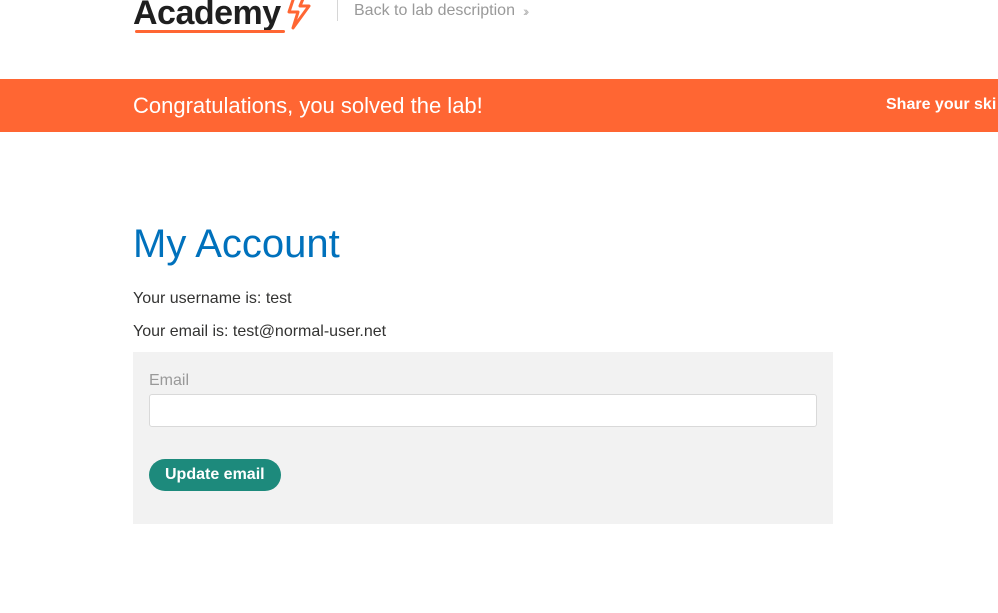 This screenshot has width=998, height=613. Describe the element at coordinates (260, 331) in the screenshot. I see `email-text: Your email is: test@normal-user.net` at that location.